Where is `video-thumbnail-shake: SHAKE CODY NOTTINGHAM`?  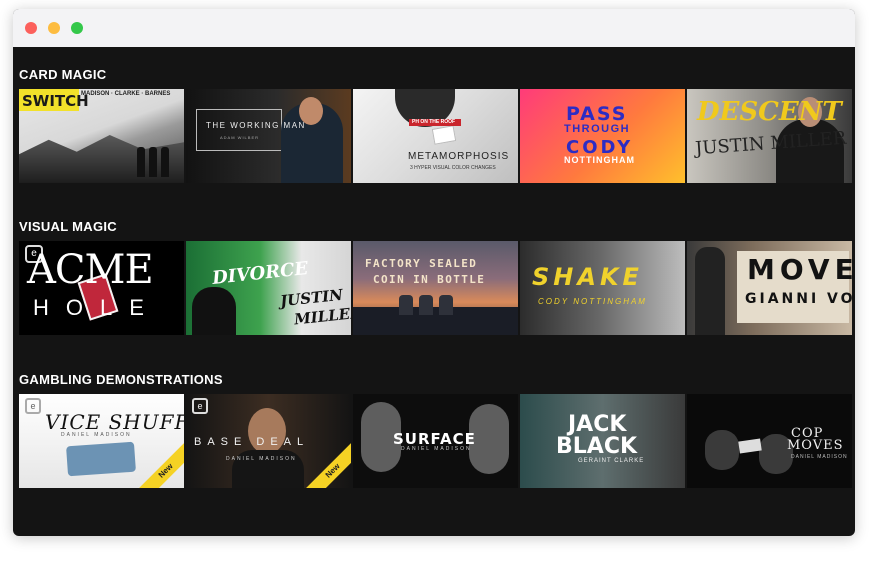 video-thumbnail-shake: SHAKE CODY NOTTINGHAM is located at coordinates (602, 288).